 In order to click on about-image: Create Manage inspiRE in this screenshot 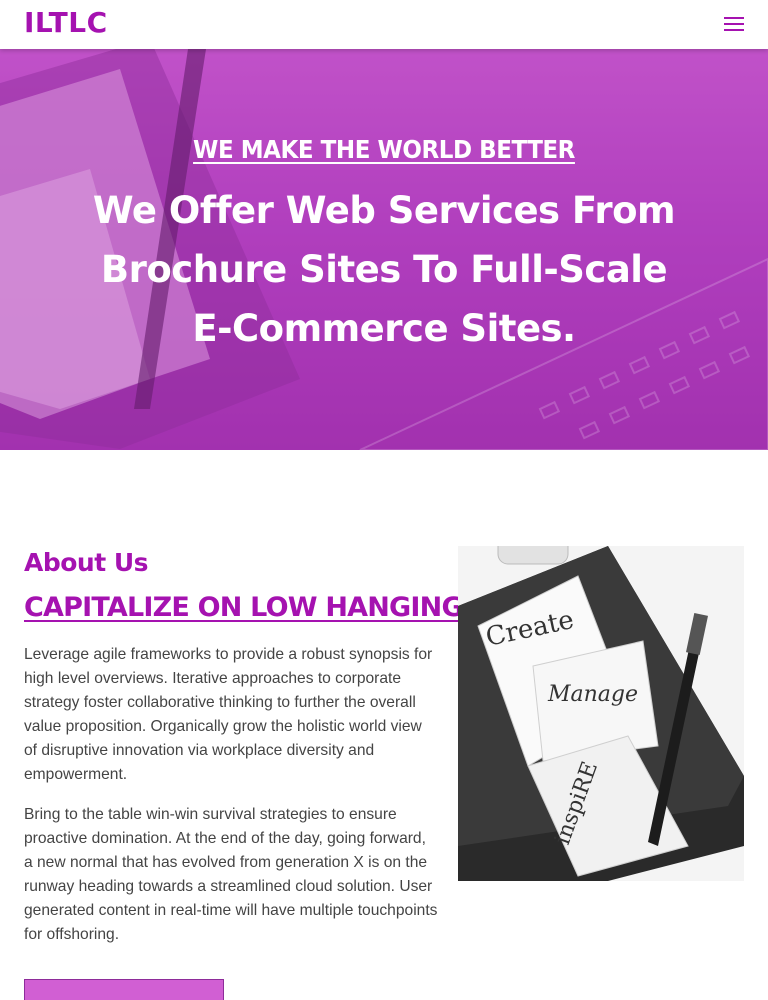, I will do `click(601, 713)`.